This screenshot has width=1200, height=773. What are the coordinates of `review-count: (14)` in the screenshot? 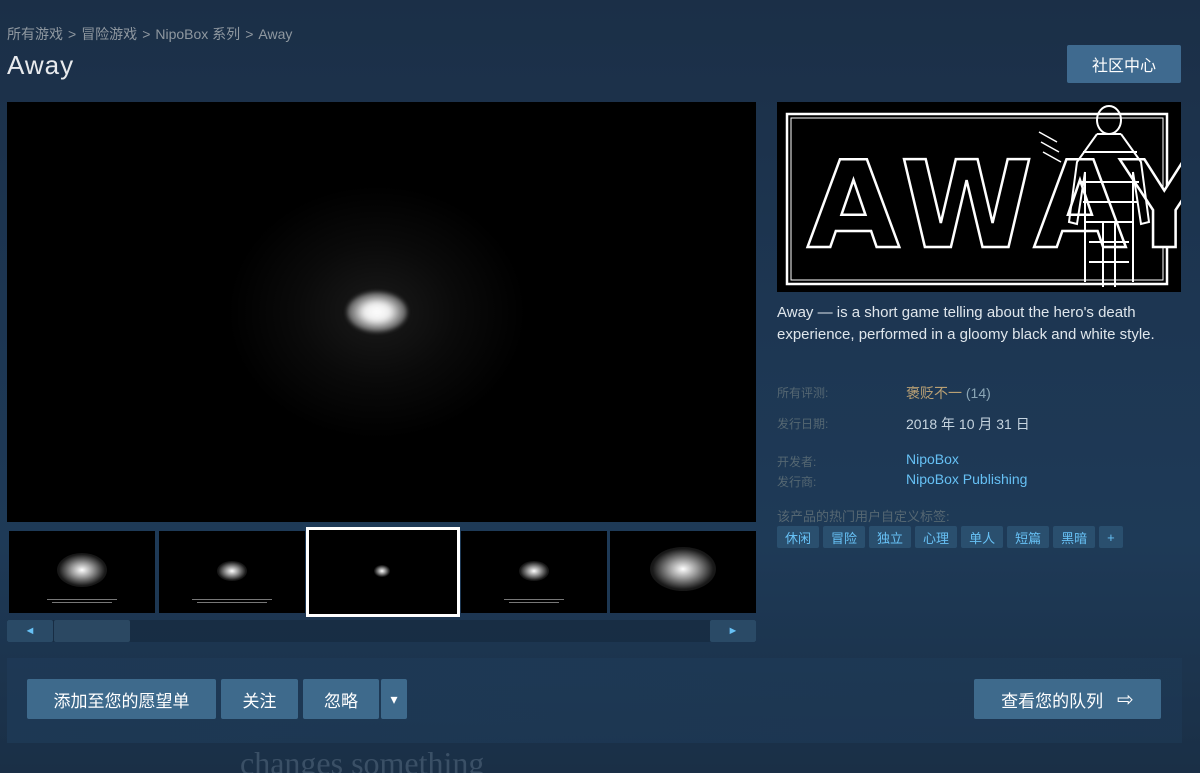 It's located at (978, 393).